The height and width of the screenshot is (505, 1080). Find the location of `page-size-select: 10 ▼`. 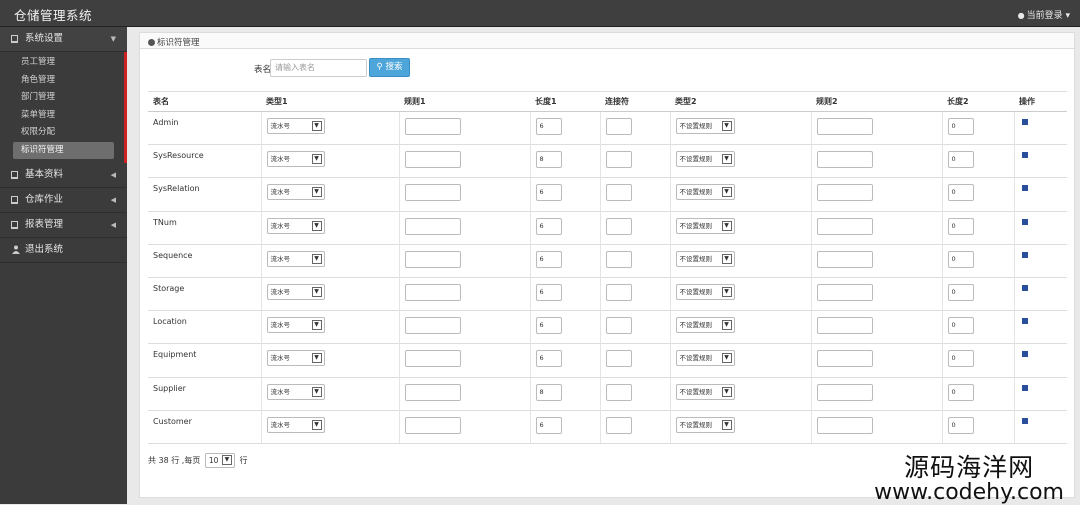

page-size-select: 10 ▼ is located at coordinates (219, 460).